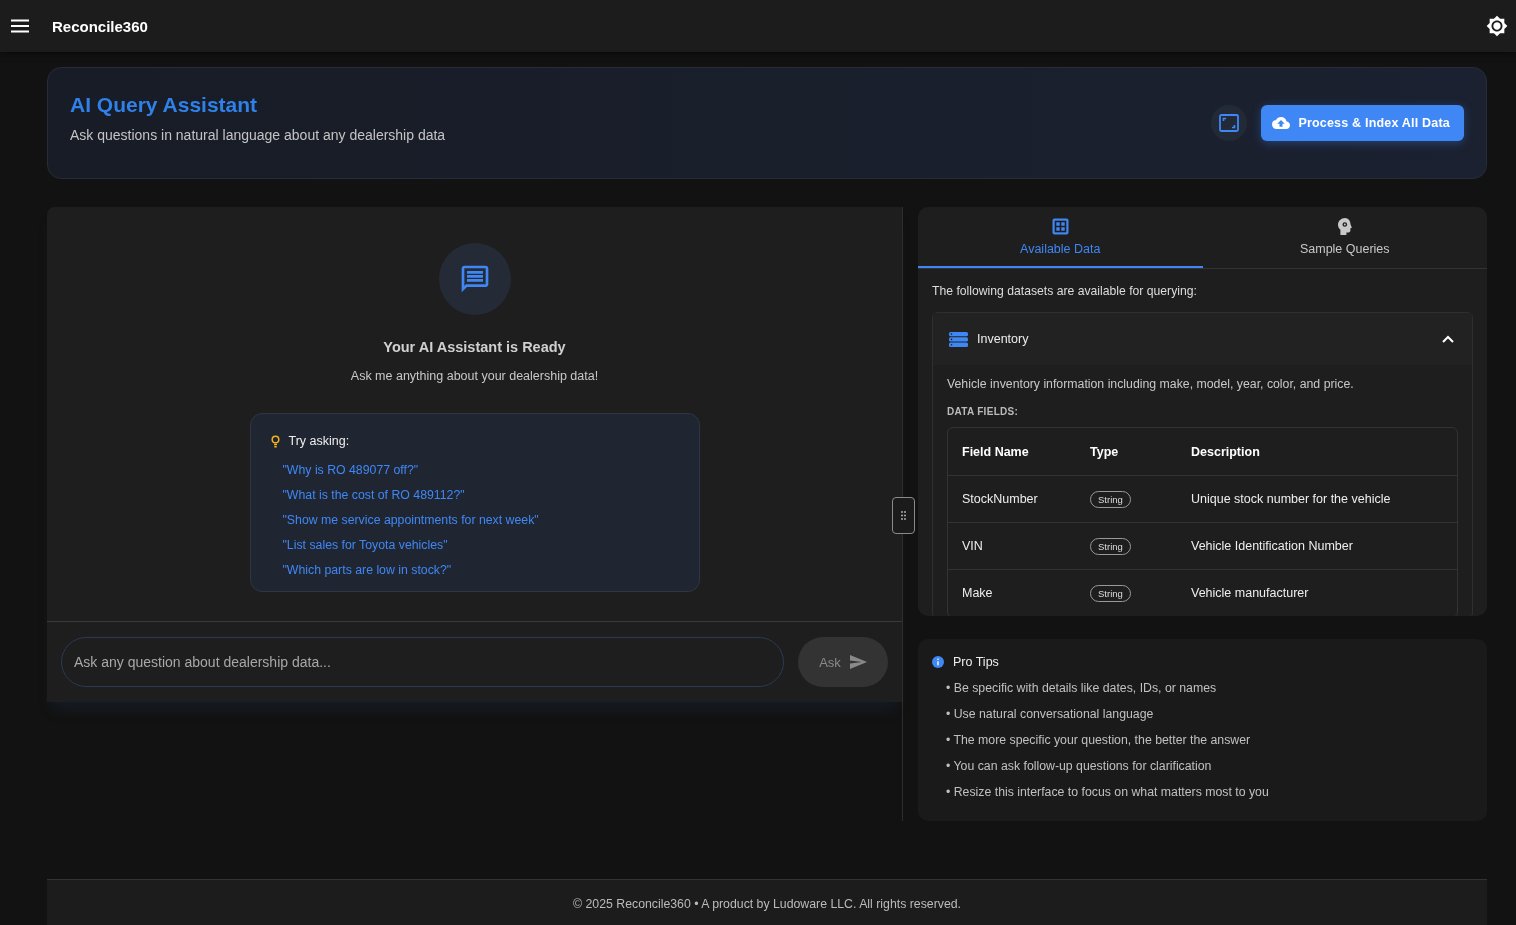 This screenshot has height=925, width=1516. Describe the element at coordinates (1448, 339) in the screenshot. I see `chevron-up-icon` at that location.